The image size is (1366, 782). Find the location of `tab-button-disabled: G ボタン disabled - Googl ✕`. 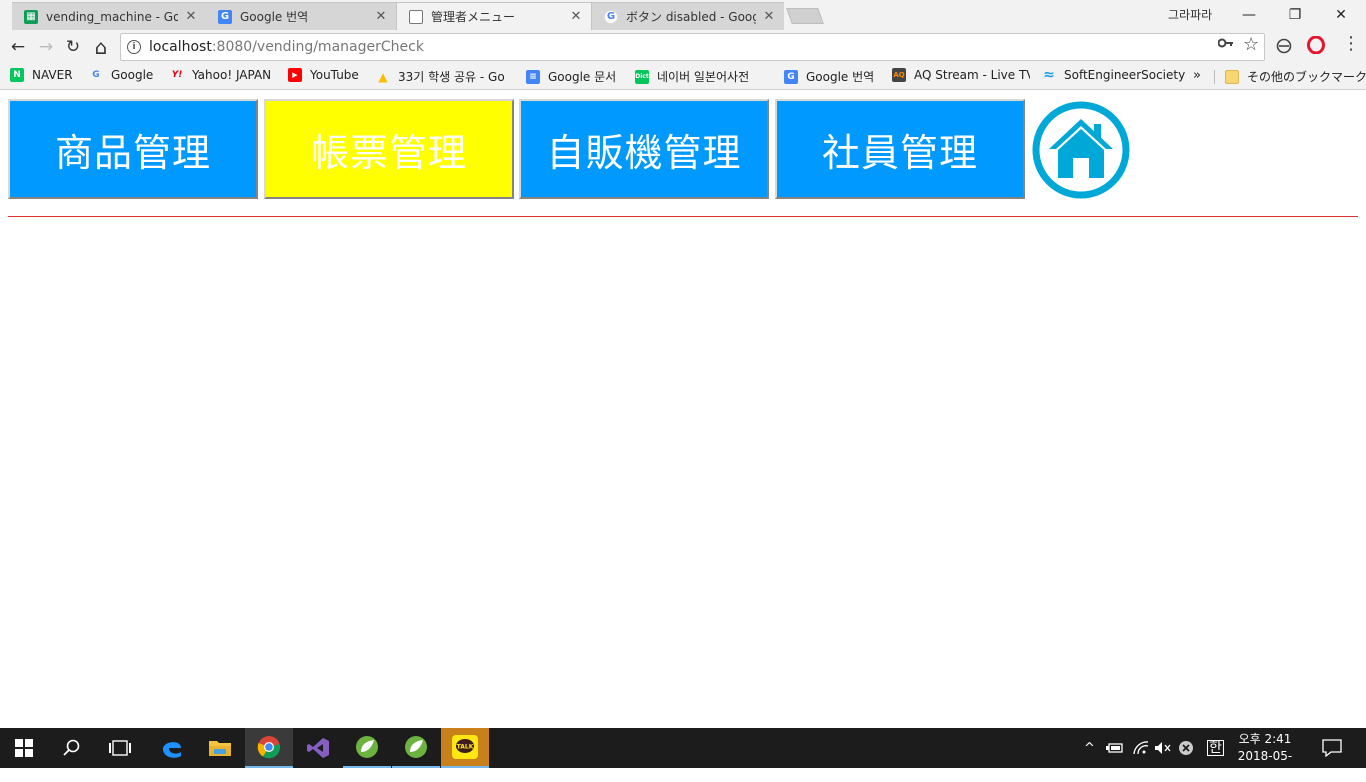

tab-button-disabled: G ボタン disabled - Googl ✕ is located at coordinates (688, 16).